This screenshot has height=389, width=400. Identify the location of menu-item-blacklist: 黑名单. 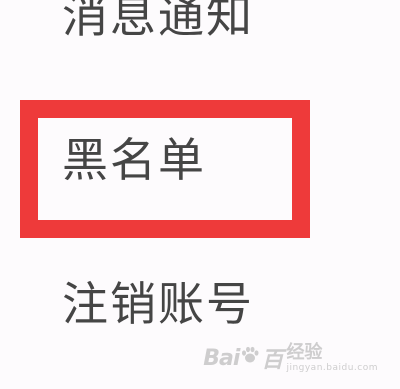
(134, 160).